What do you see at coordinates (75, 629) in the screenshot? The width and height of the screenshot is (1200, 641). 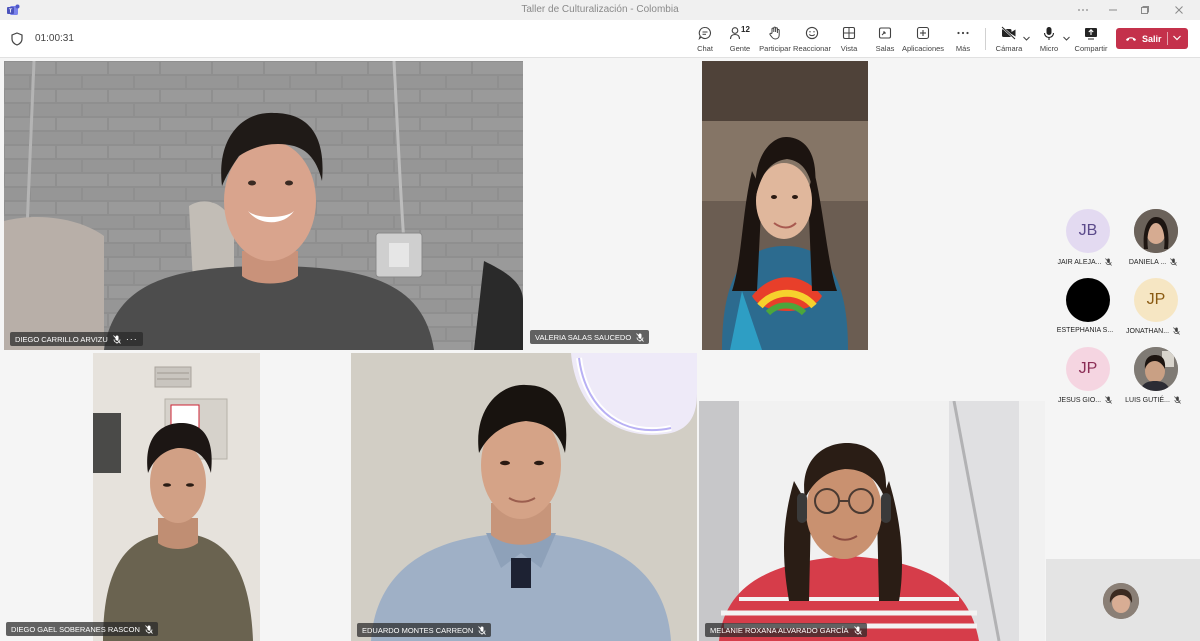 I see `participant-name: DIEGO GAEL SOBERANES RASCON` at bounding box center [75, 629].